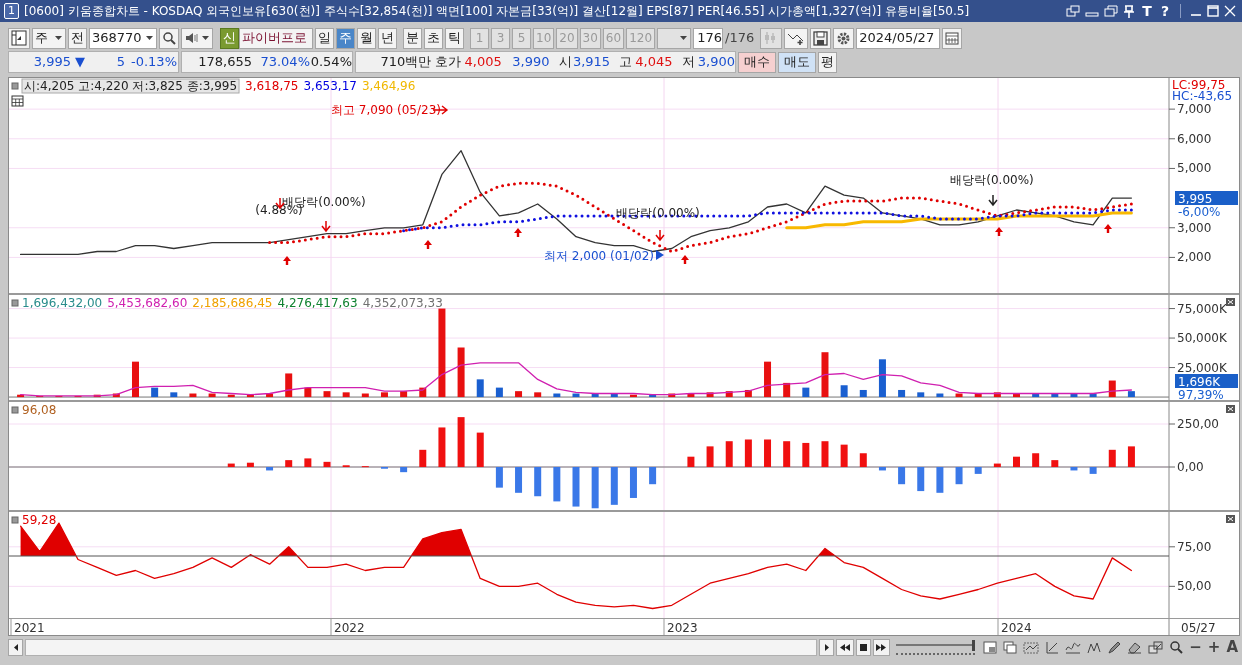 This screenshot has height=665, width=1242. I want to click on legend-value: 4,276,417,63, so click(317, 303).